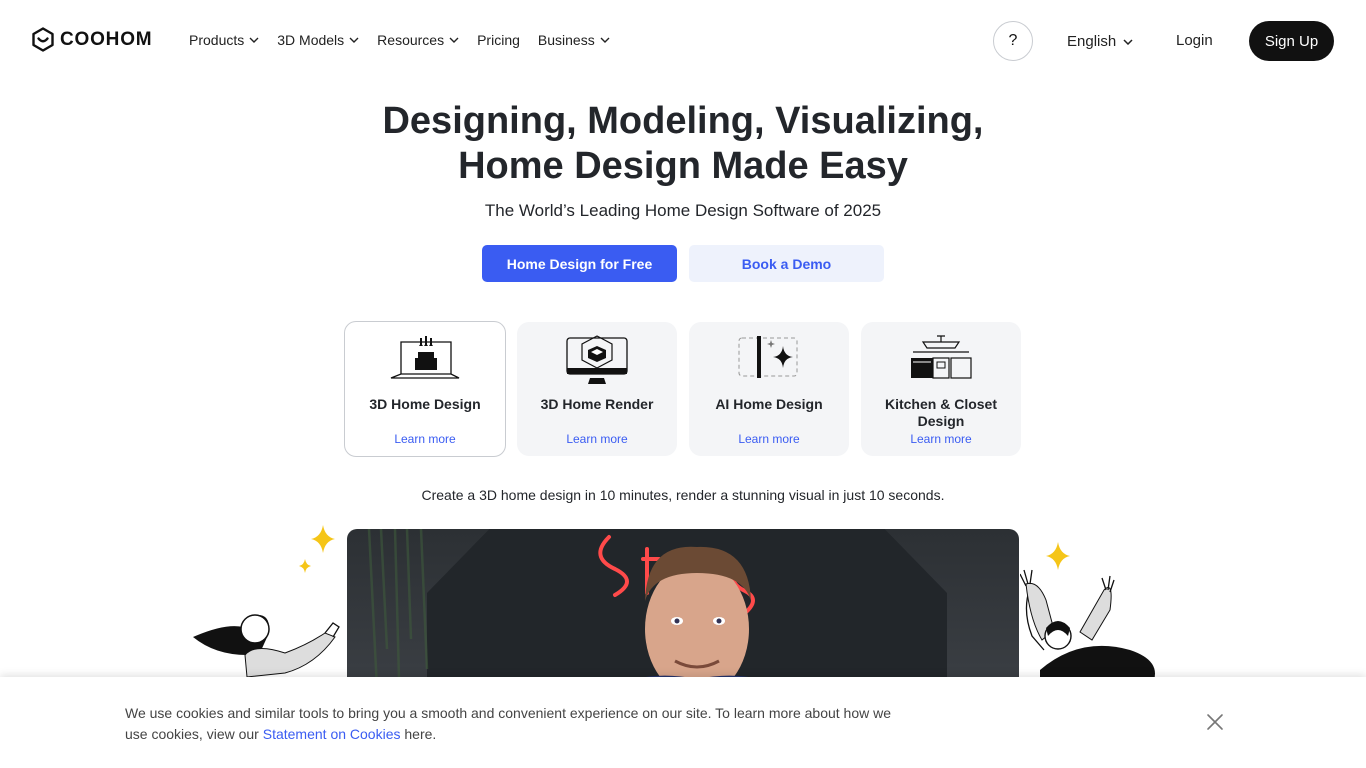 The height and width of the screenshot is (768, 1366). Describe the element at coordinates (311, 40) in the screenshot. I see `nav-3d-models-label: 3D Models` at that location.